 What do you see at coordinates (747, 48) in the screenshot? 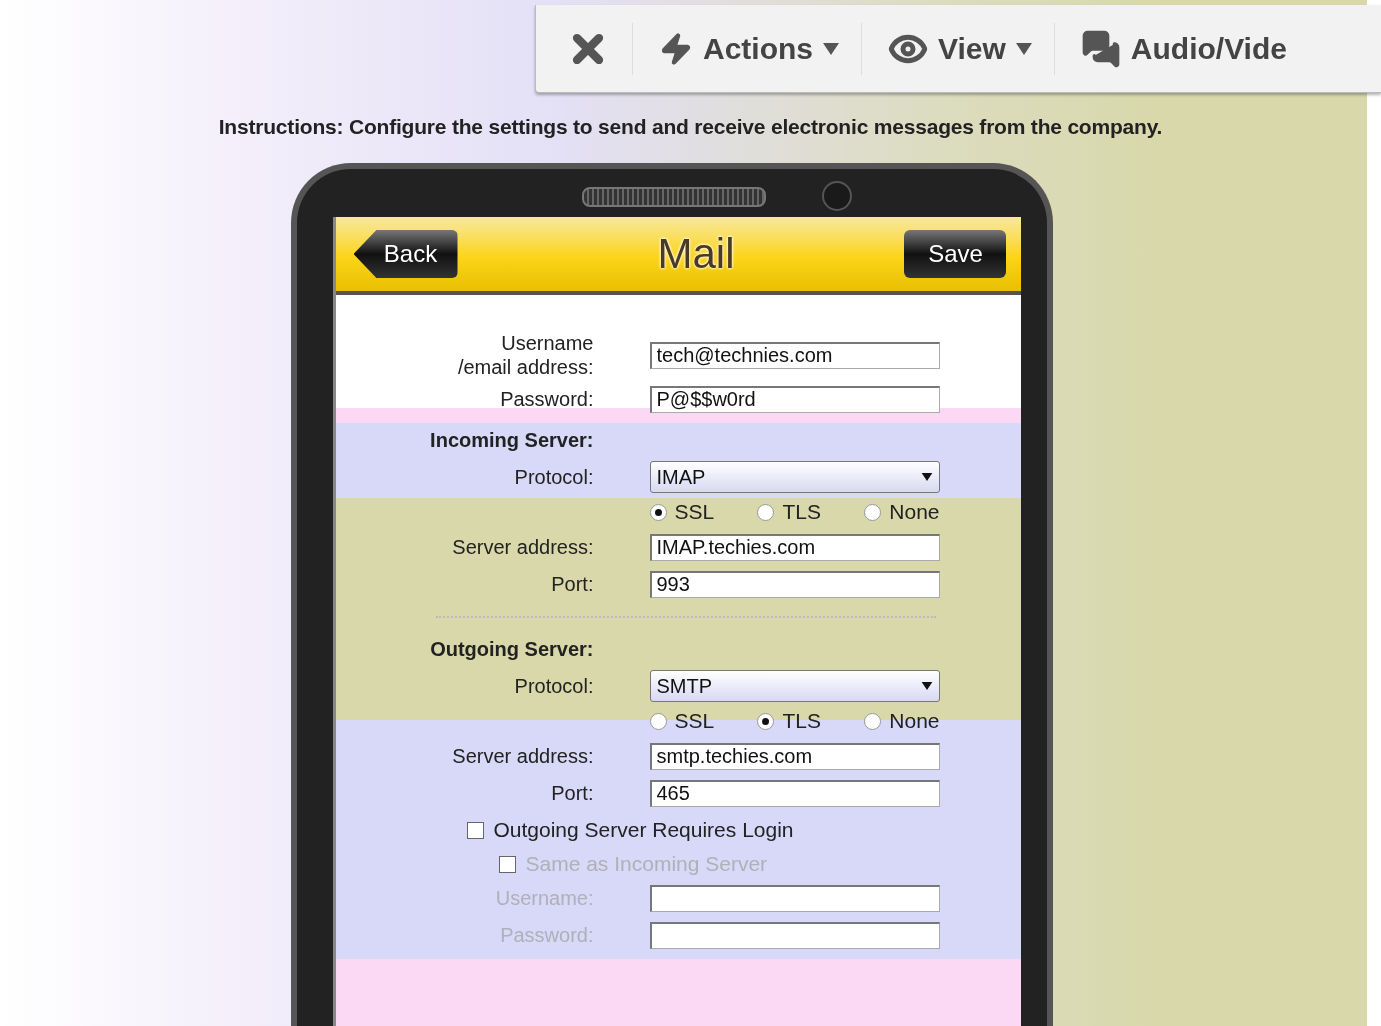
I see `actions-menu-button: Actions` at bounding box center [747, 48].